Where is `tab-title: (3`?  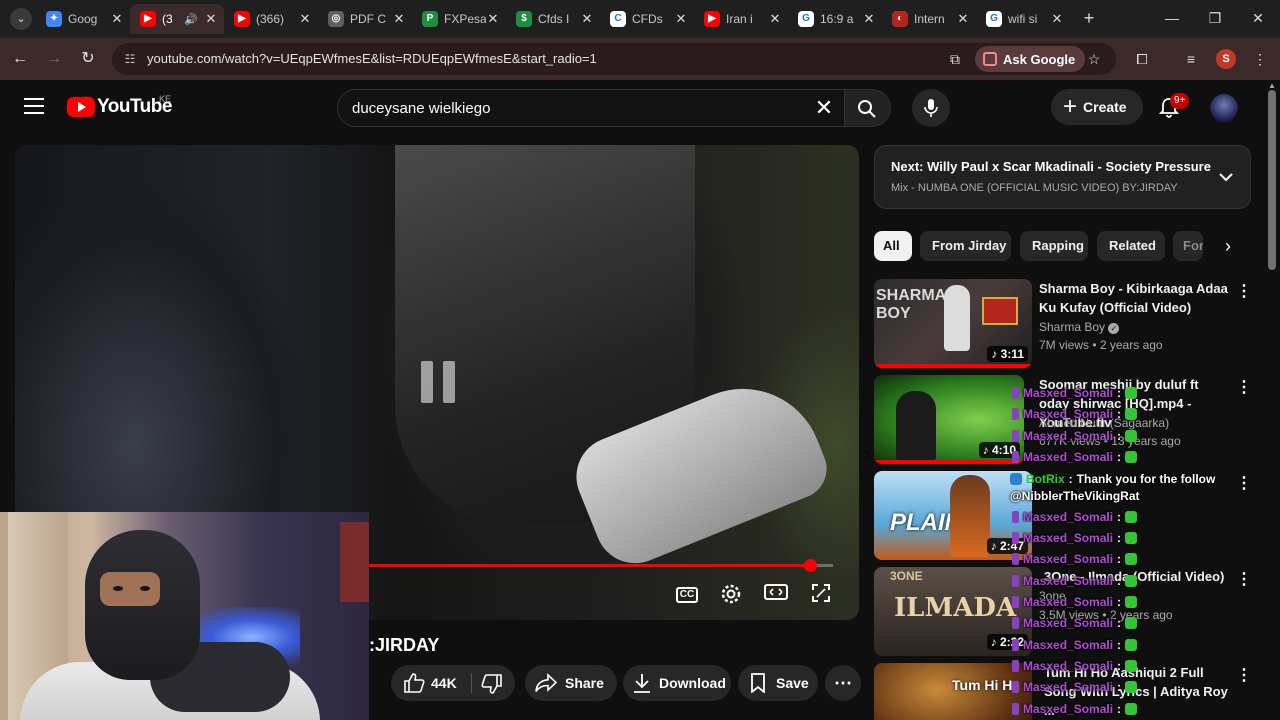 tab-title: (3 is located at coordinates (167, 19).